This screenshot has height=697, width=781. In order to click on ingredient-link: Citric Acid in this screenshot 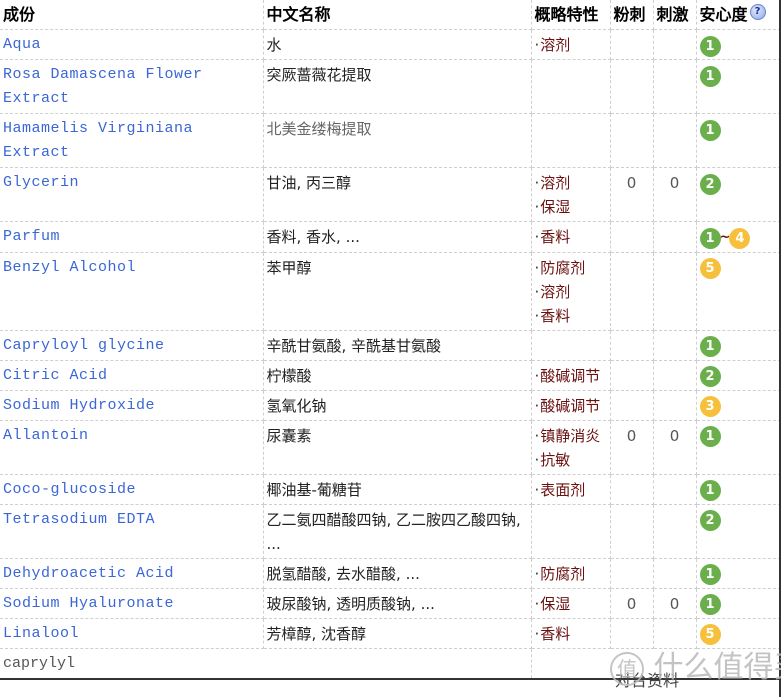, I will do `click(55, 375)`.